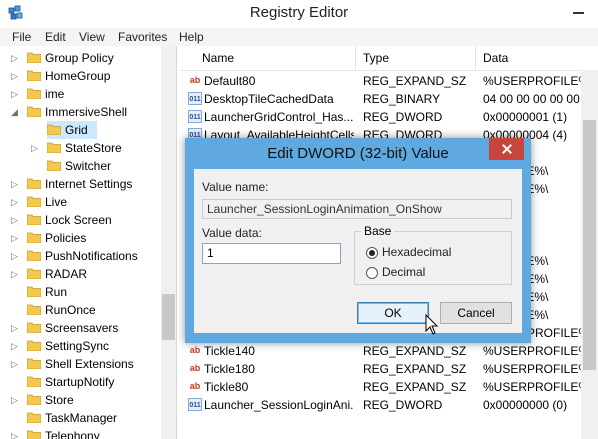 This screenshot has height=439, width=598. I want to click on tree-item: ◢ ImmersiveShell, so click(78, 112).